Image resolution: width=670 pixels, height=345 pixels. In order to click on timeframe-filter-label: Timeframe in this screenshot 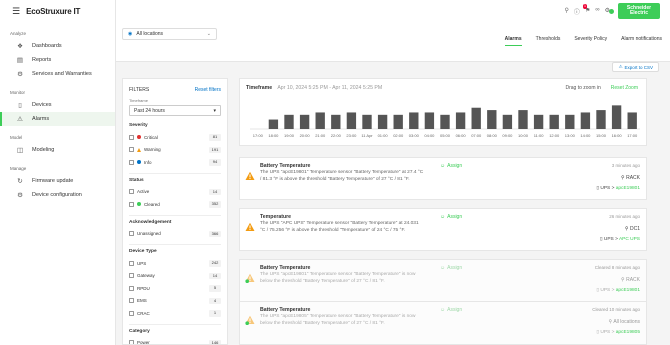, I will do `click(138, 100)`.